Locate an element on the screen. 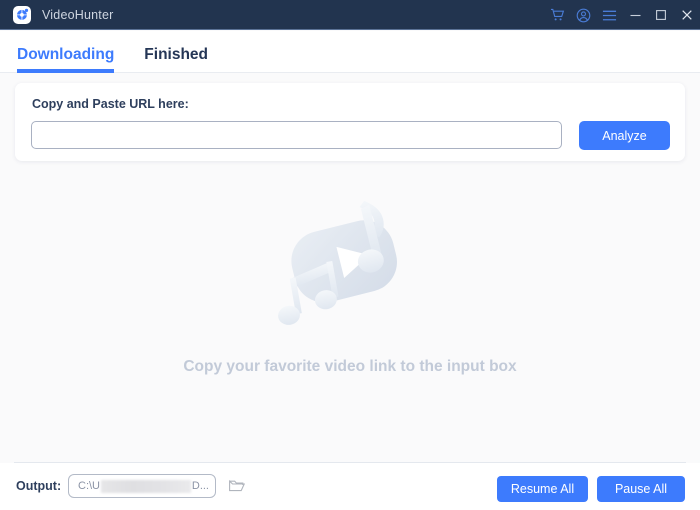  tab-downloading-label: Downloading is located at coordinates (66, 54).